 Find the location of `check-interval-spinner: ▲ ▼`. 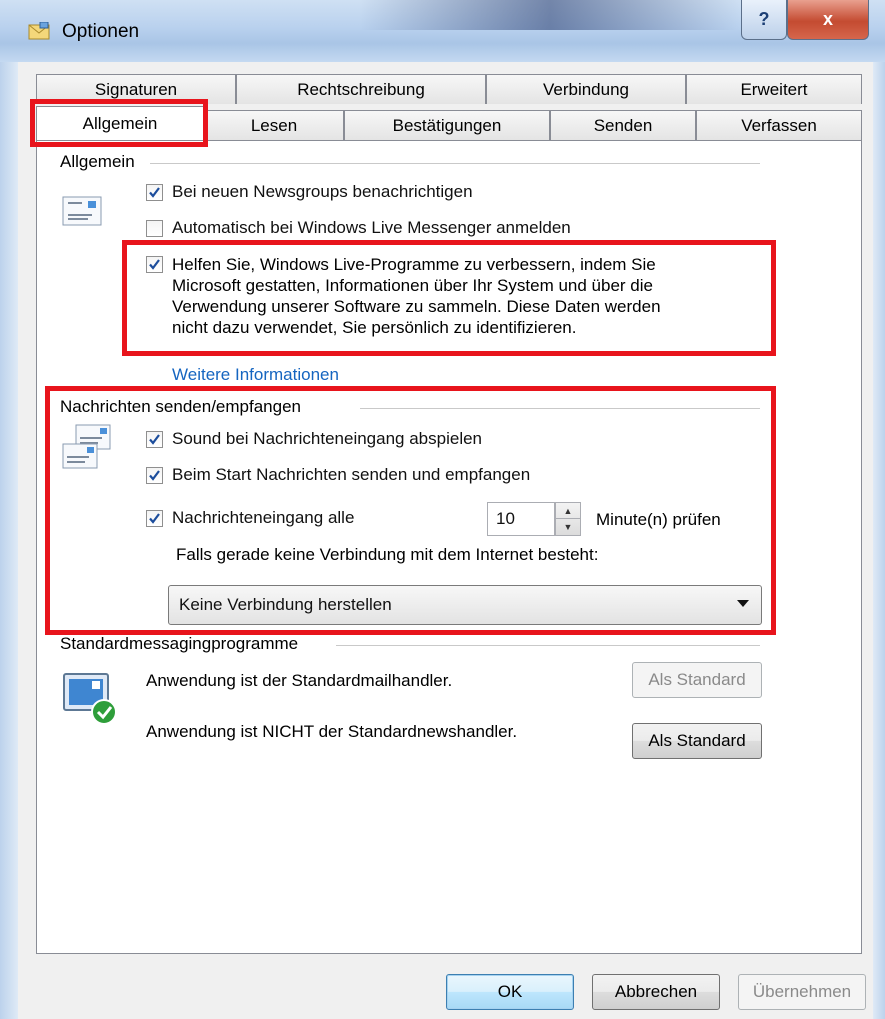

check-interval-spinner: ▲ ▼ is located at coordinates (568, 519).